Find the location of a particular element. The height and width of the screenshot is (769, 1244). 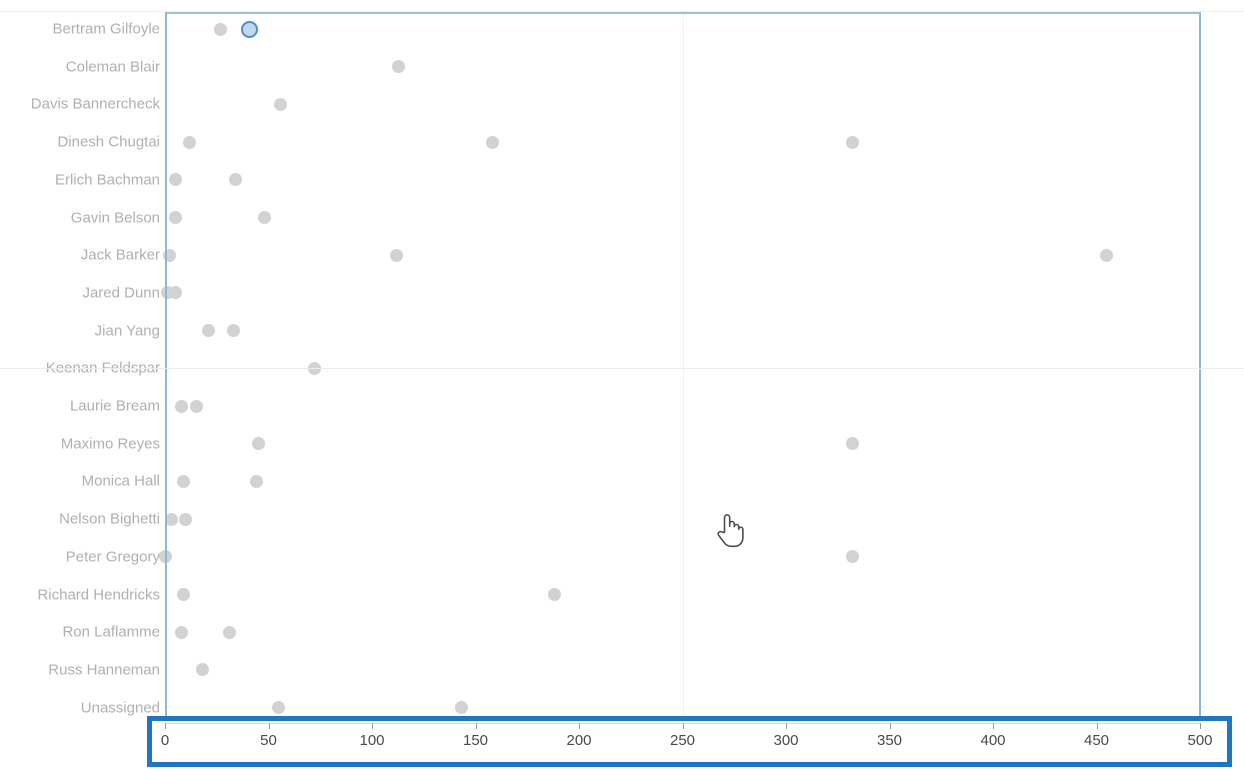

x-axis-tick-label: 350 is located at coordinates (889, 740).